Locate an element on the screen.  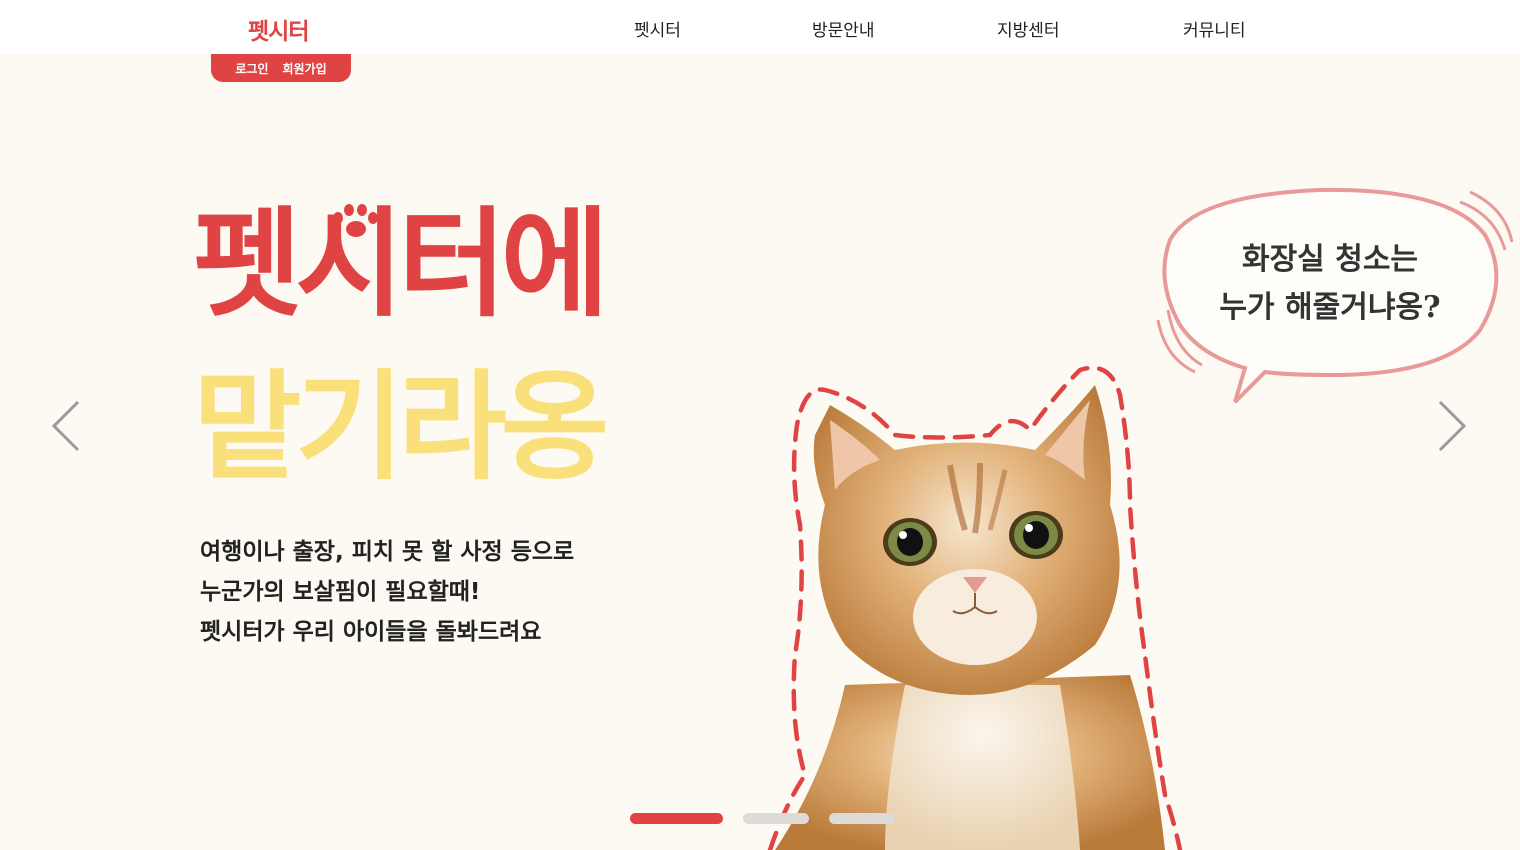
carousel-indicators is located at coordinates (762, 818).